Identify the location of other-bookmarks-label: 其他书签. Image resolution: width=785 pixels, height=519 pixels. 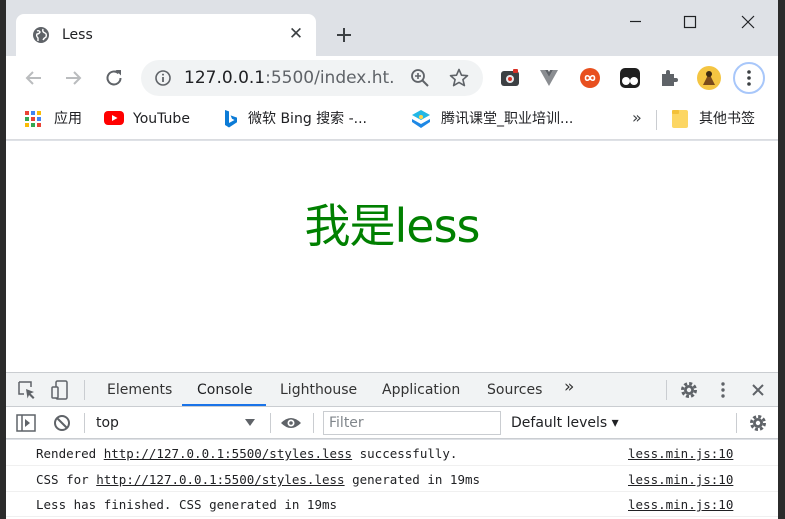
(727, 119).